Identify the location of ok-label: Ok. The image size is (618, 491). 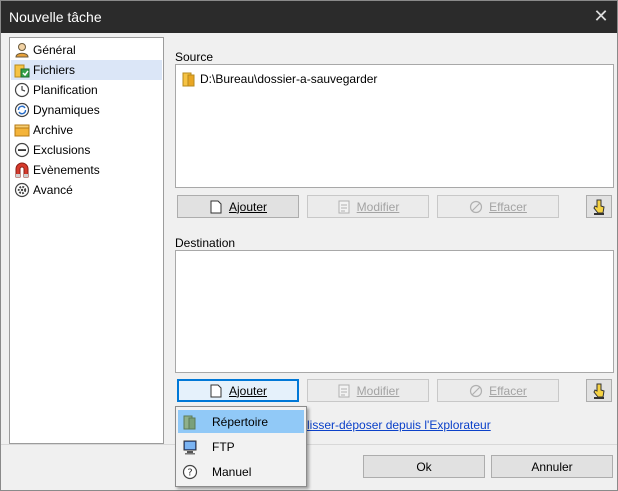
(424, 466).